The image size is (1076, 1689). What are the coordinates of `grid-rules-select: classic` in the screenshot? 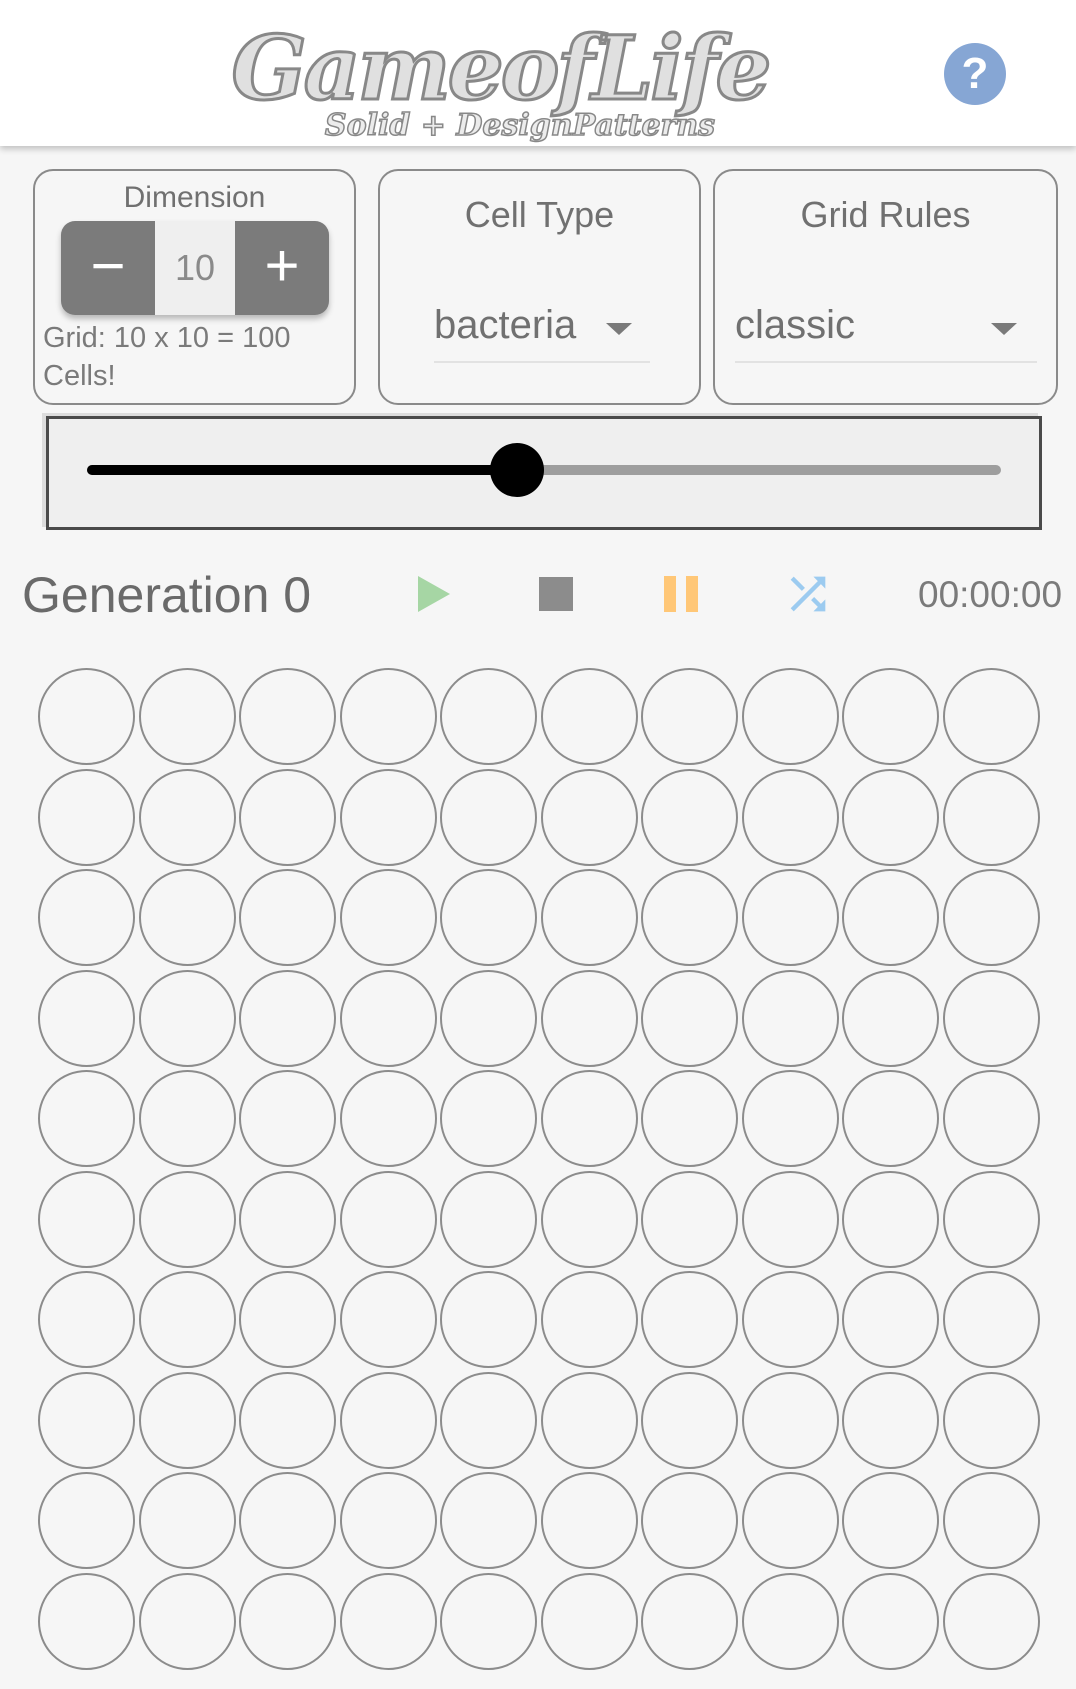 It's located at (886, 326).